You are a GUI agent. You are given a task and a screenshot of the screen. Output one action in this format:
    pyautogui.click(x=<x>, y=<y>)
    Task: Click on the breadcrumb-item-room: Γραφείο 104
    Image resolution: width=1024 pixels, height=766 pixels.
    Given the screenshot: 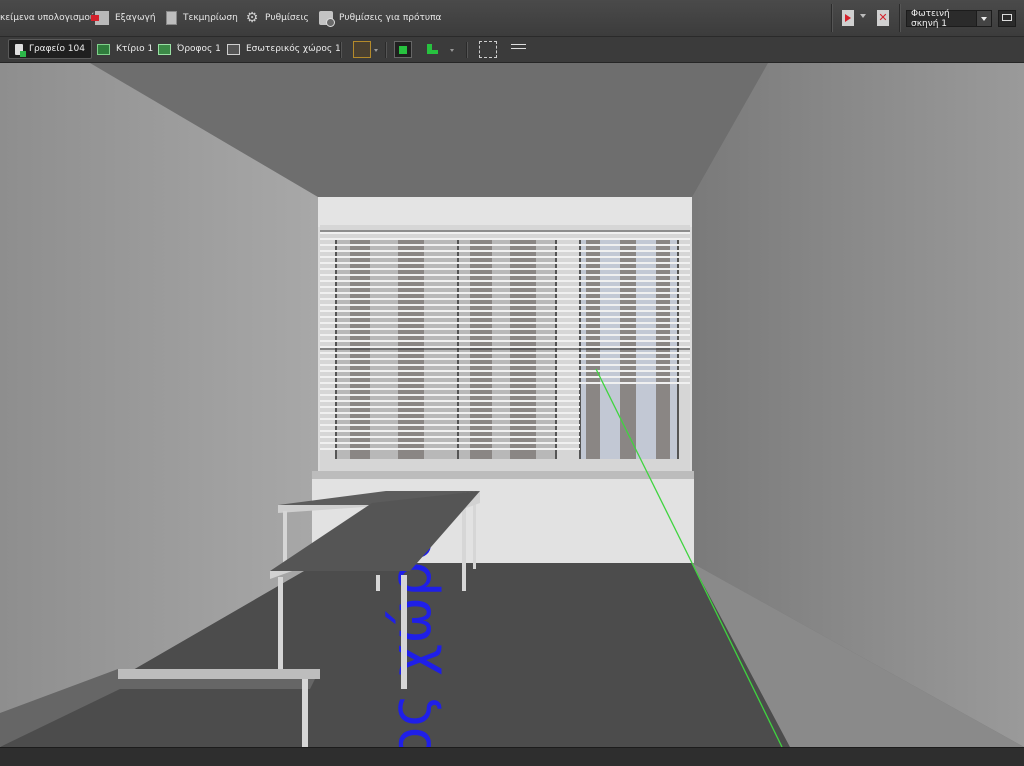 What is the action you would take?
    pyautogui.click(x=50, y=49)
    